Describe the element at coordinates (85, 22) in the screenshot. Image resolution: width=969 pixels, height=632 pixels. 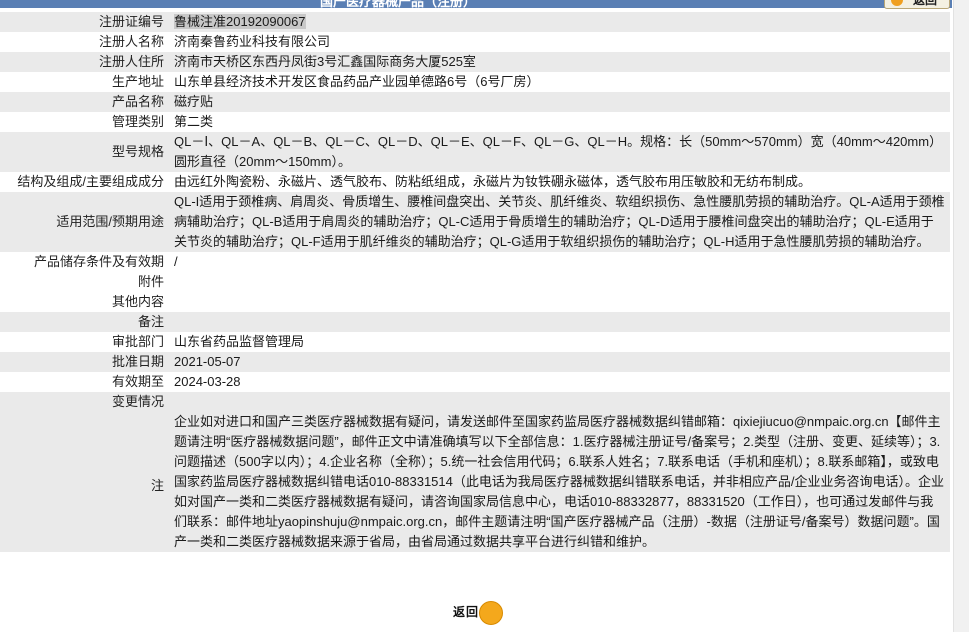
I see `field-label: 注册证编号` at that location.